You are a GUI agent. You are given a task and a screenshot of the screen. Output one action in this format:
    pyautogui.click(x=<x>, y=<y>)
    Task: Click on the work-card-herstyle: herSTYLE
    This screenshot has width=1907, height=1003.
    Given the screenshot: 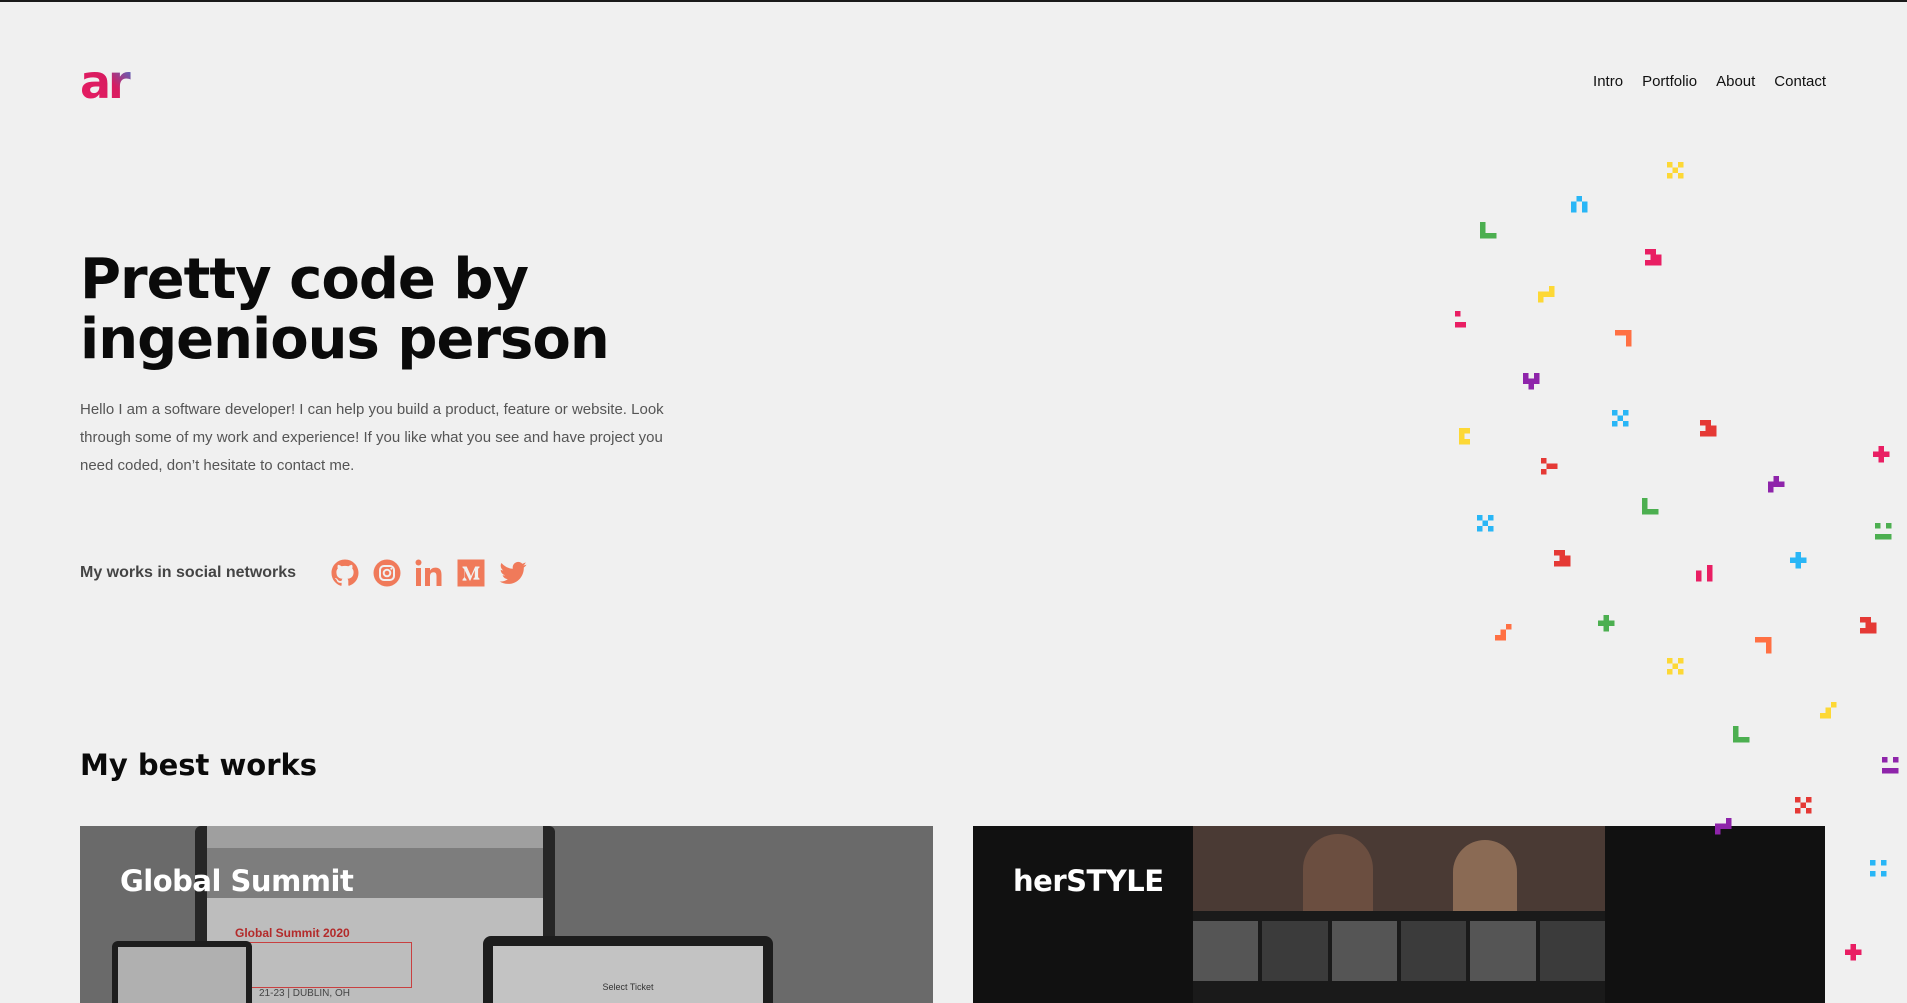 What is the action you would take?
    pyautogui.click(x=1399, y=914)
    